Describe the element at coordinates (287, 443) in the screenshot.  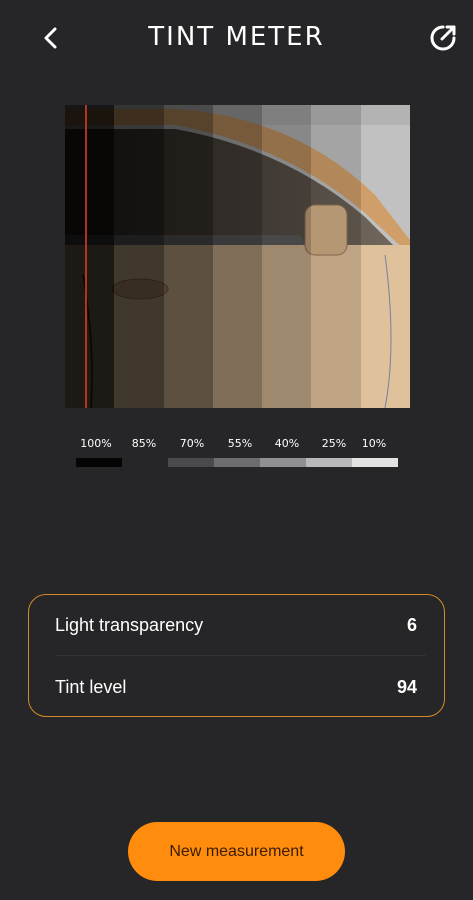
I see `scale-label-40: 40%` at that location.